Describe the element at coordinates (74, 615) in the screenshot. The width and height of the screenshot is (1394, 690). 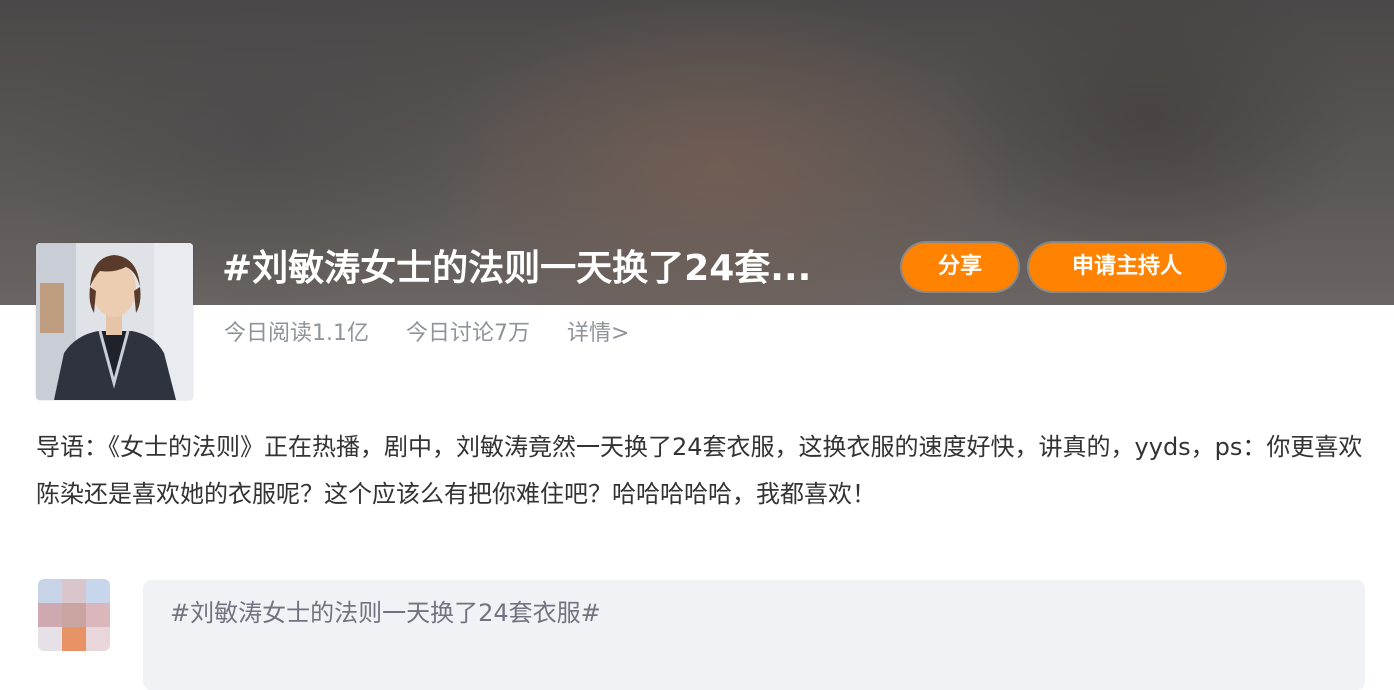
I see `user-avatar` at that location.